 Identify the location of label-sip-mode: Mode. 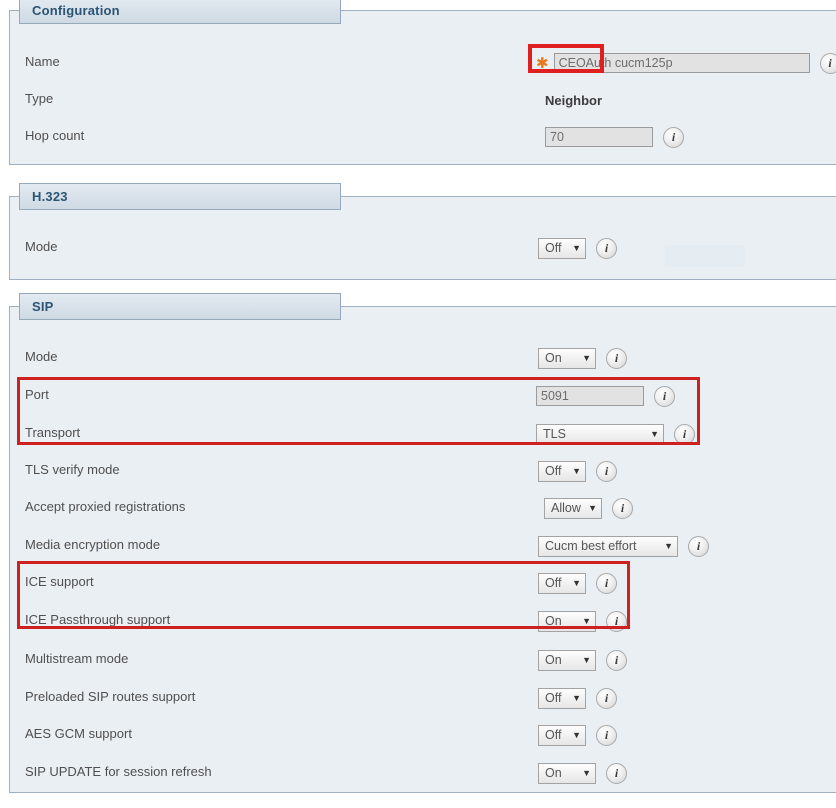
(41, 356).